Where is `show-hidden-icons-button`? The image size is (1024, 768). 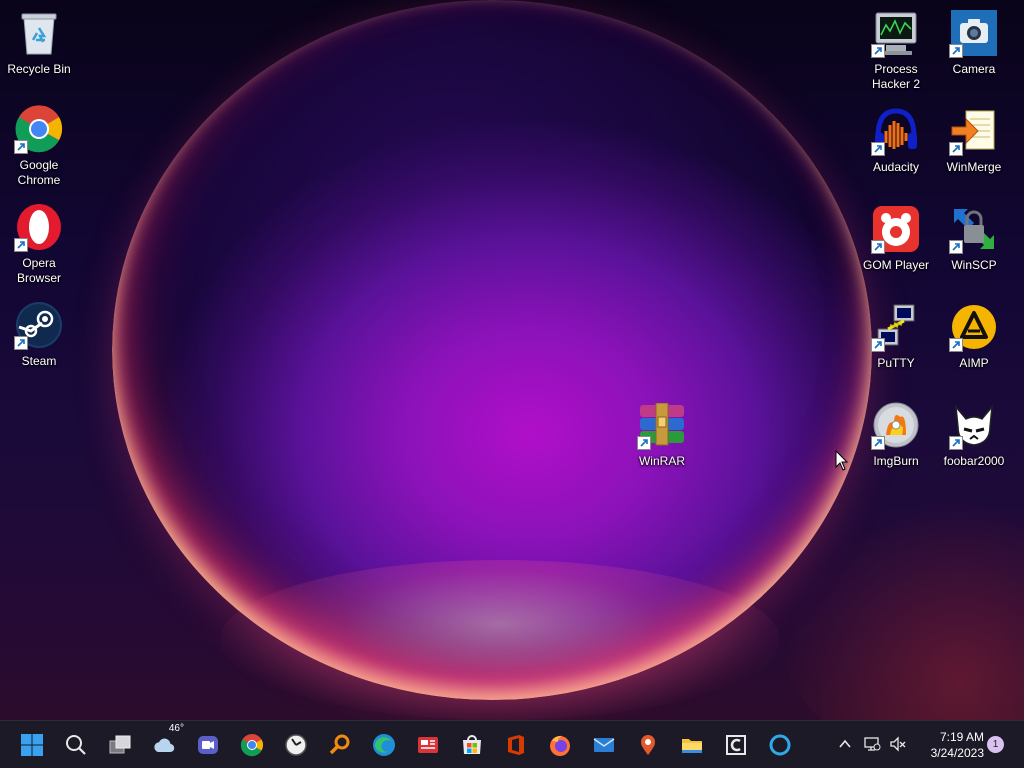 show-hidden-icons-button is located at coordinates (845, 744).